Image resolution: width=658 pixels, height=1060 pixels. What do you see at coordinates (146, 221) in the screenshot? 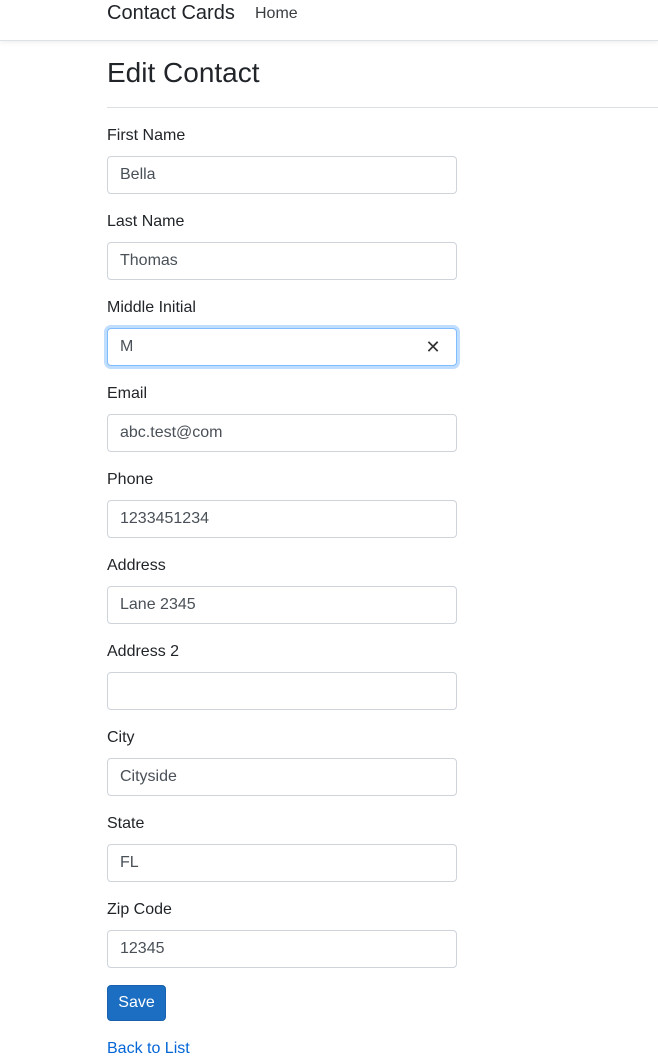
I see `last-name-label: Last Name` at bounding box center [146, 221].